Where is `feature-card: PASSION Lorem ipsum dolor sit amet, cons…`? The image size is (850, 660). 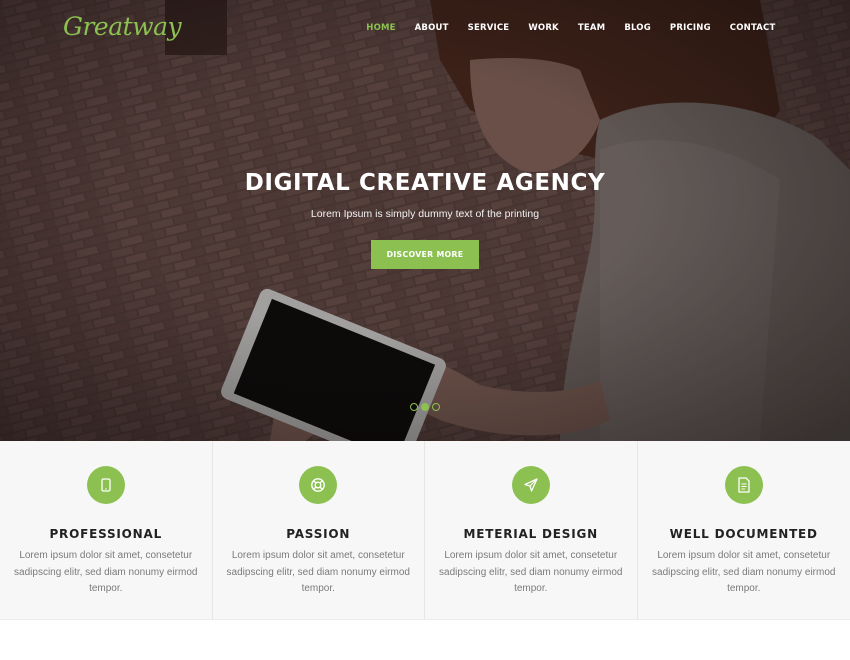
feature-card: PASSION Lorem ipsum dolor sit amet, cons… is located at coordinates (319, 530).